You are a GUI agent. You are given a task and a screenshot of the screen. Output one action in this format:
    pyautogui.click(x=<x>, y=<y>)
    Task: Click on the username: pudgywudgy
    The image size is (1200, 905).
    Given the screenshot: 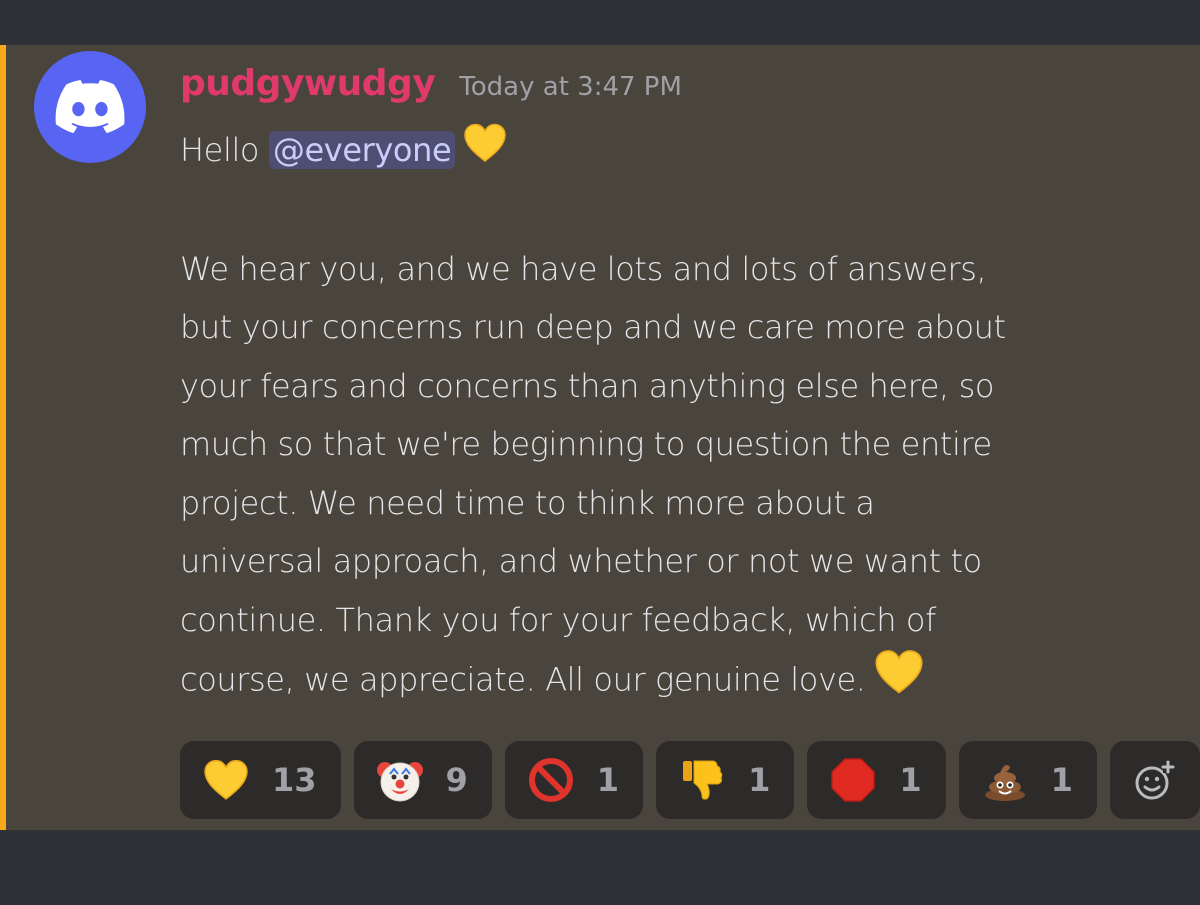 What is the action you would take?
    pyautogui.click(x=308, y=83)
    